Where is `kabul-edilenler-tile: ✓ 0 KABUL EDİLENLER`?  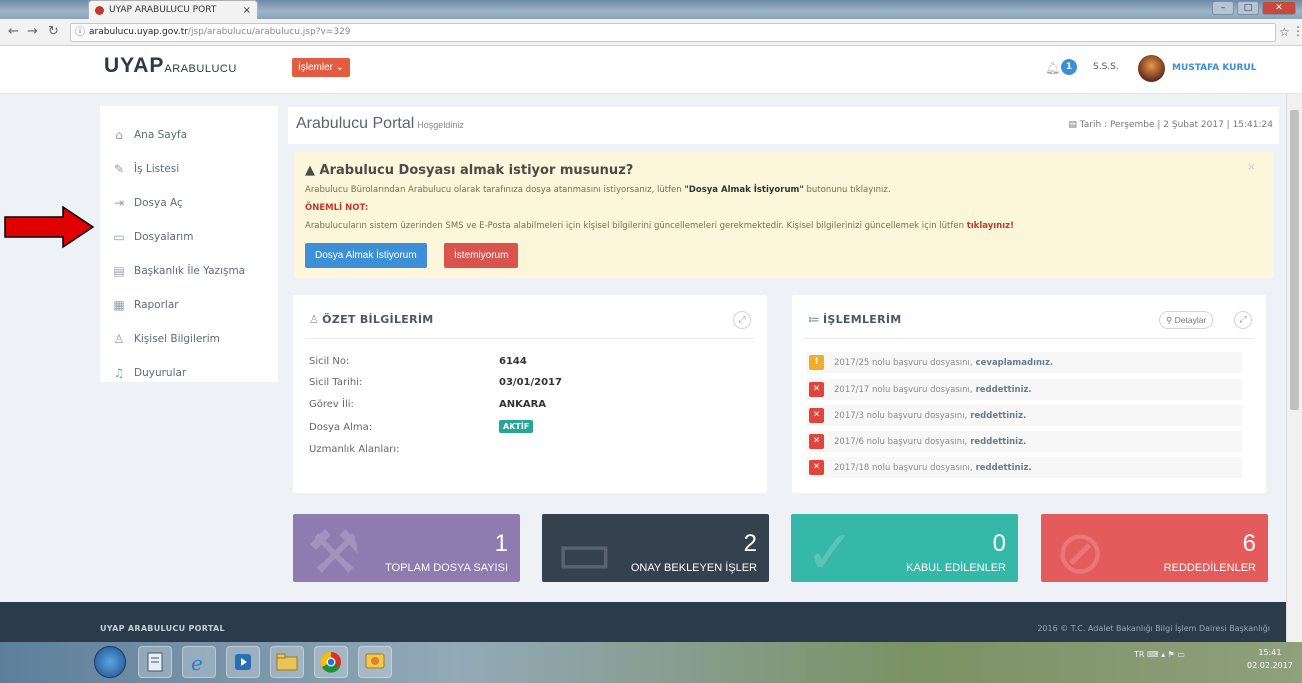 kabul-edilenler-tile: ✓ 0 KABUL EDİLENLER is located at coordinates (904, 548).